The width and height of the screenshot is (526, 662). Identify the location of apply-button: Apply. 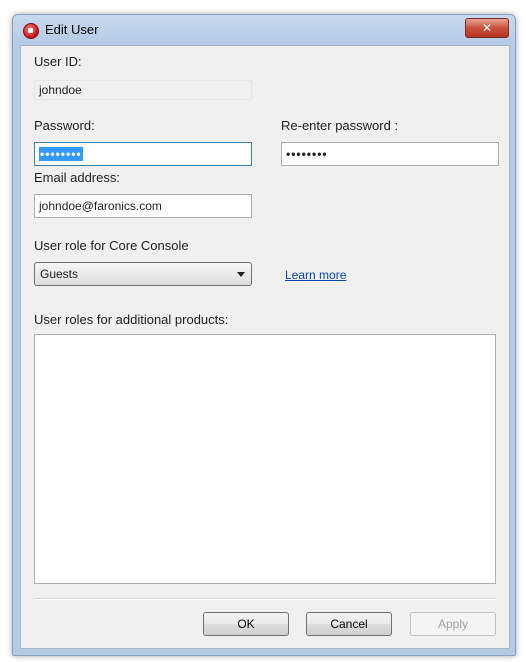
(453, 624).